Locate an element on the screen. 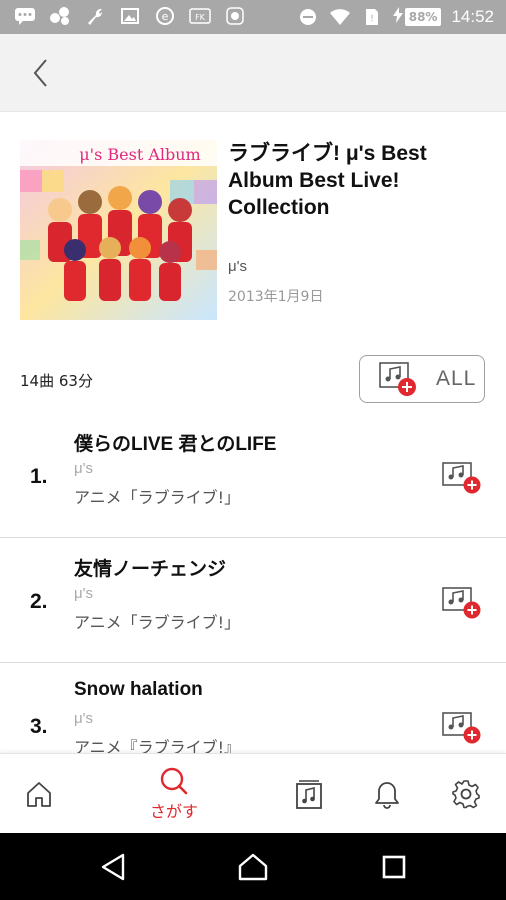  nav-settings is located at coordinates (466, 794).